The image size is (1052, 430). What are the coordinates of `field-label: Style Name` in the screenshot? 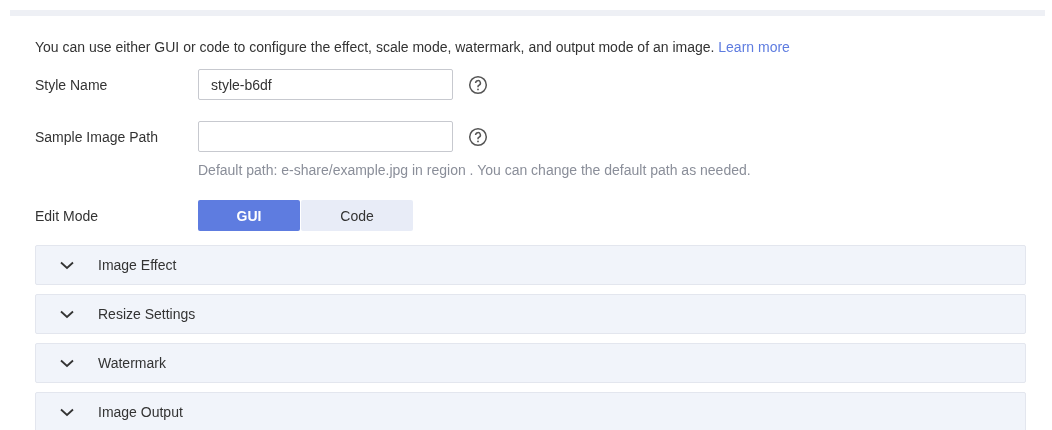 It's located at (72, 84).